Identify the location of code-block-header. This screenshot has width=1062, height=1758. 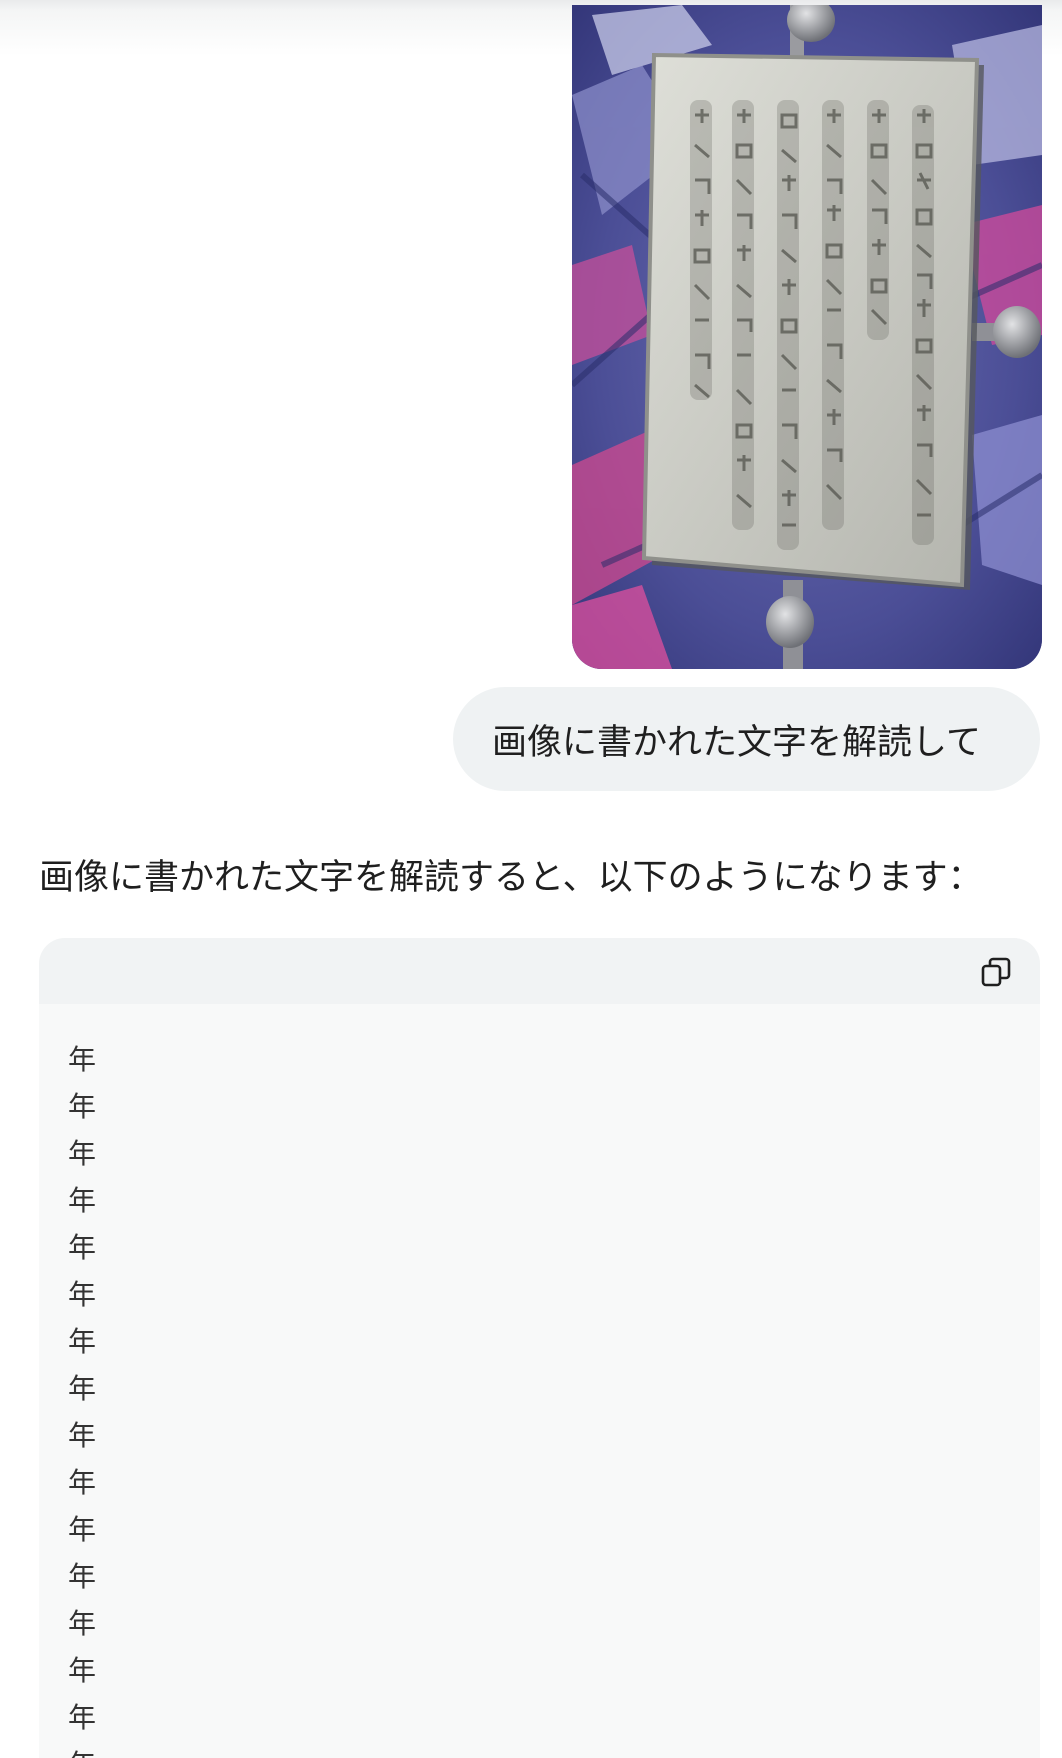
(539, 971).